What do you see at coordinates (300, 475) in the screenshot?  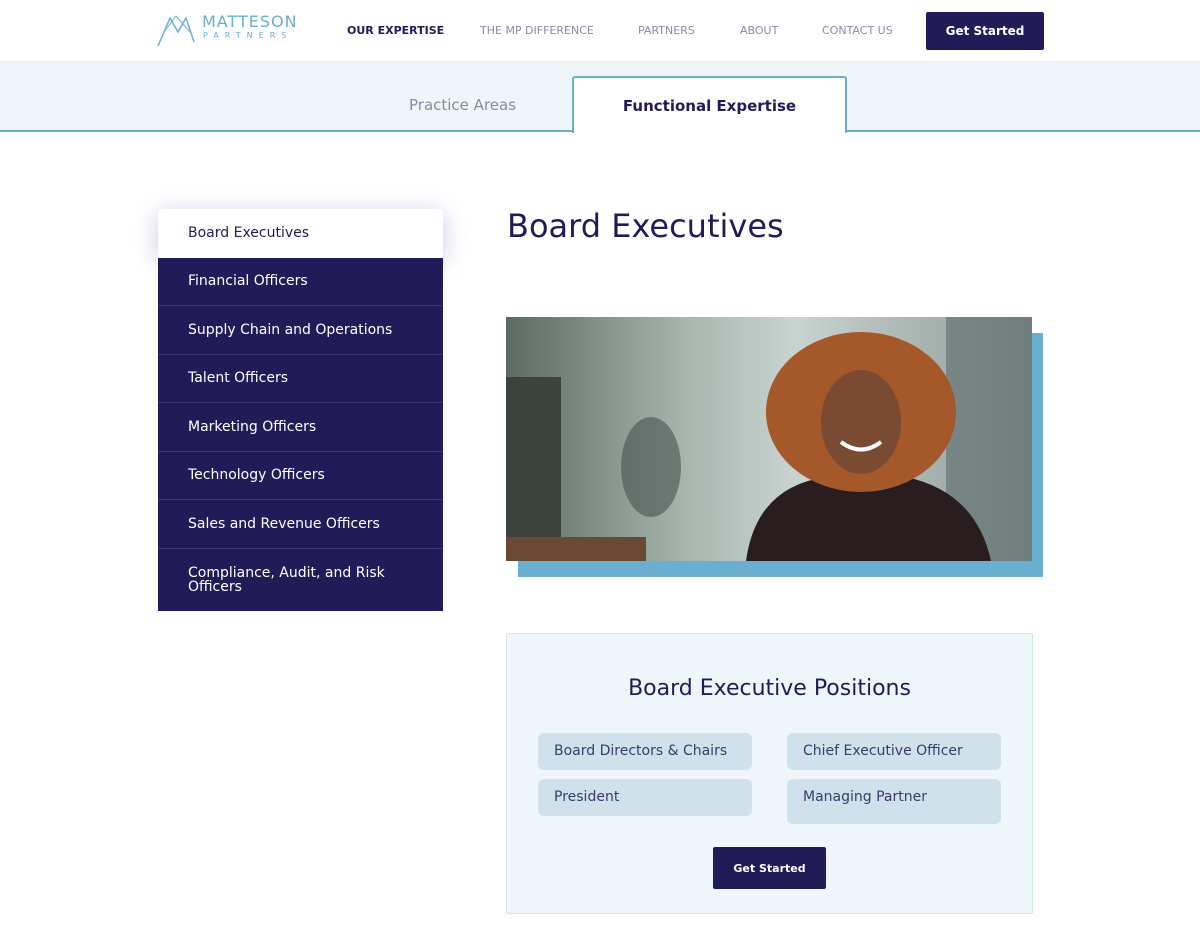 I see `sidebar-item-technology-officers: Technology Officers` at bounding box center [300, 475].